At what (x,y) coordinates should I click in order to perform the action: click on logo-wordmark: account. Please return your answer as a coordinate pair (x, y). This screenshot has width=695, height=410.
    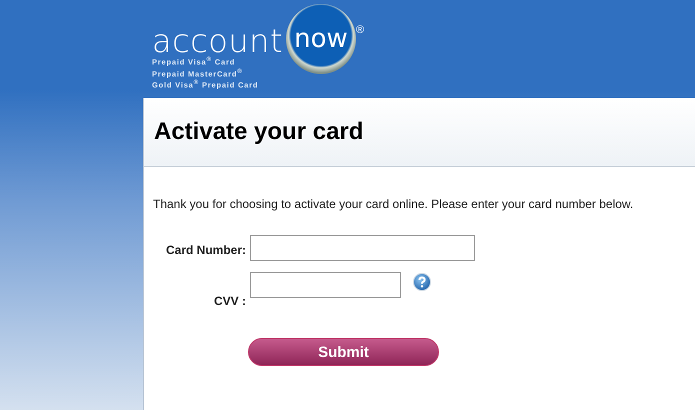
    Looking at the image, I should click on (217, 40).